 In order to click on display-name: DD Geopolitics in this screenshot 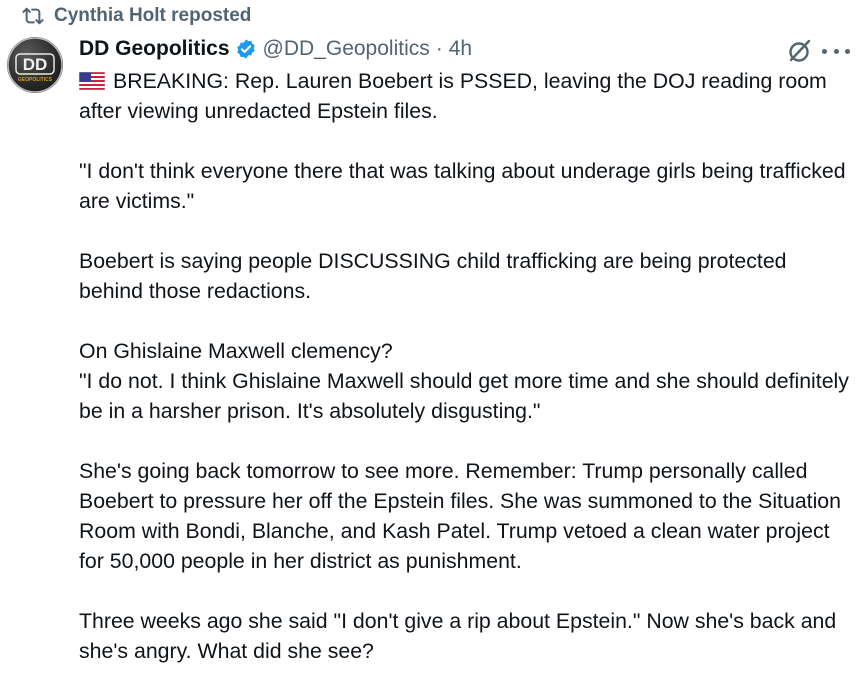, I will do `click(154, 49)`.